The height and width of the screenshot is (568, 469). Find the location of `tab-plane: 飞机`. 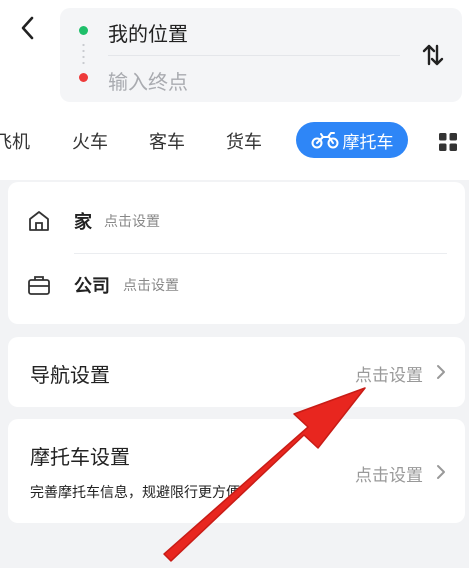

tab-plane: 飞机 is located at coordinates (15, 141).